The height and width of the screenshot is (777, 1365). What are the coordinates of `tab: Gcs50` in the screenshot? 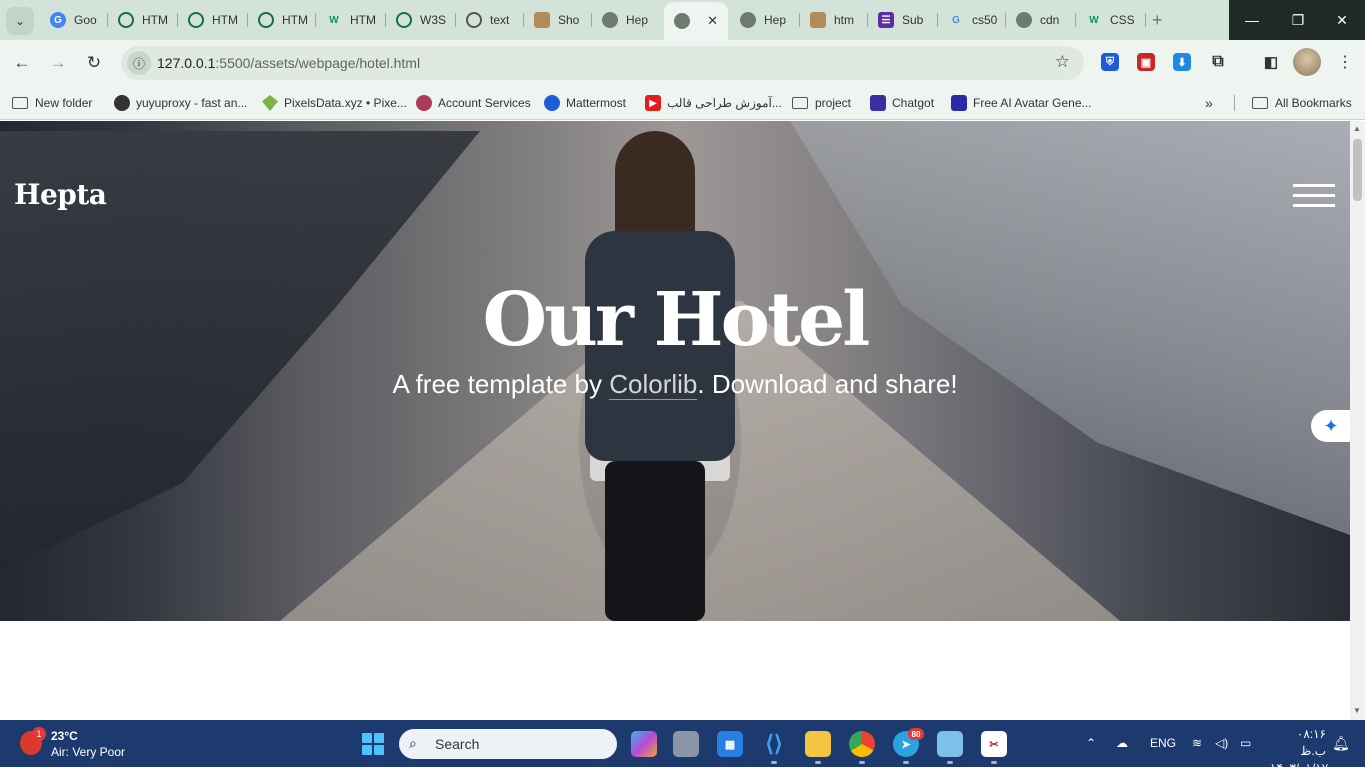 It's located at (972, 20).